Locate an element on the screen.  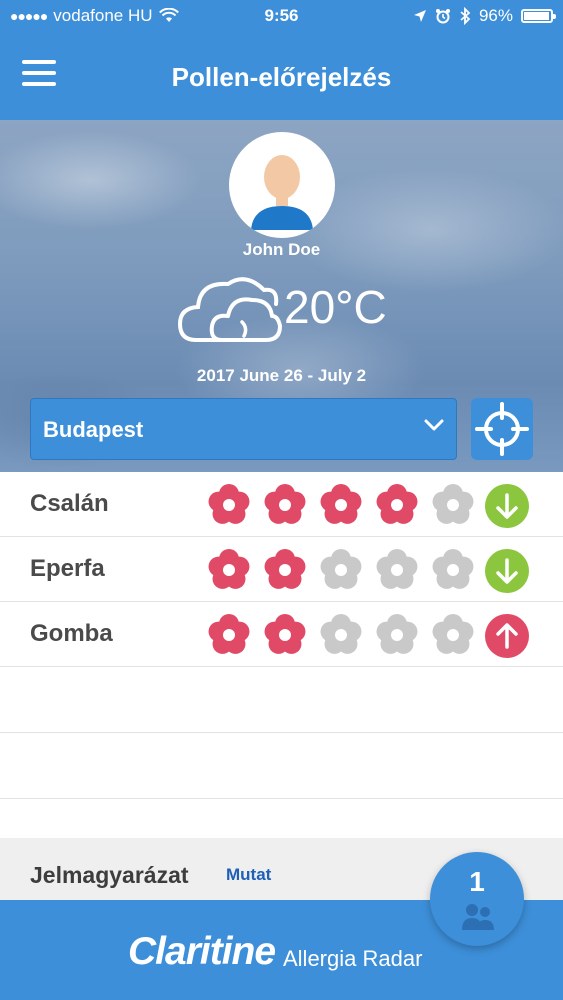
temperature: 20°C is located at coordinates (335, 307).